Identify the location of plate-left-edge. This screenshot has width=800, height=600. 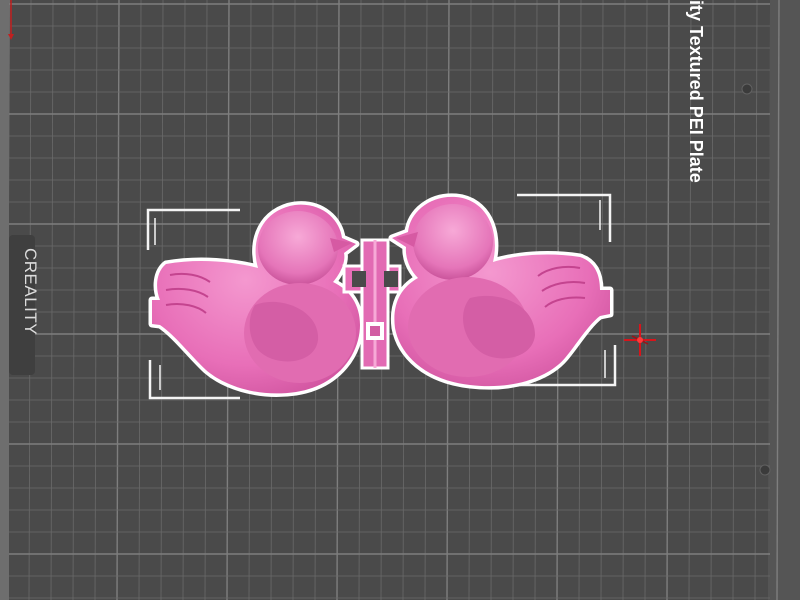
(4, 300).